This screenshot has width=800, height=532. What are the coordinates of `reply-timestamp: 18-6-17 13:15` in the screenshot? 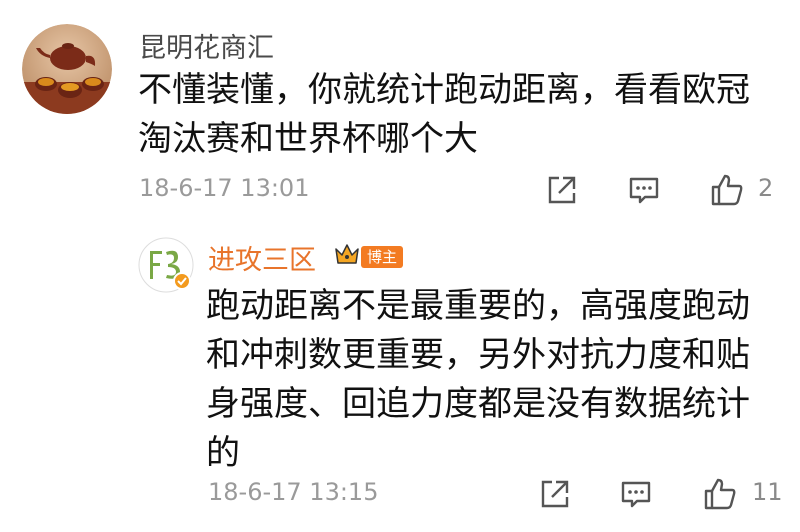 It's located at (293, 492).